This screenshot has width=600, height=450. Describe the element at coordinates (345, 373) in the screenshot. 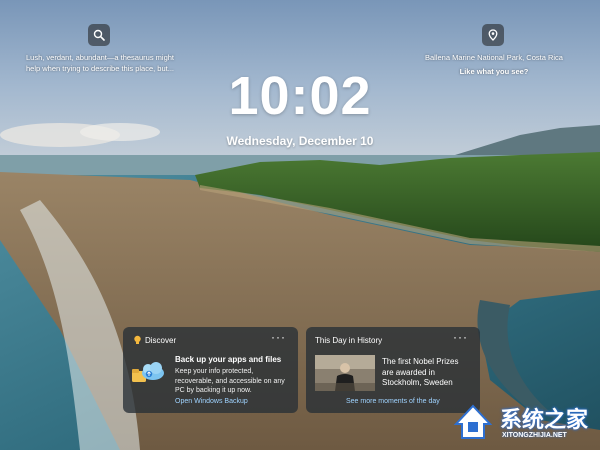

I see `history-photo` at that location.